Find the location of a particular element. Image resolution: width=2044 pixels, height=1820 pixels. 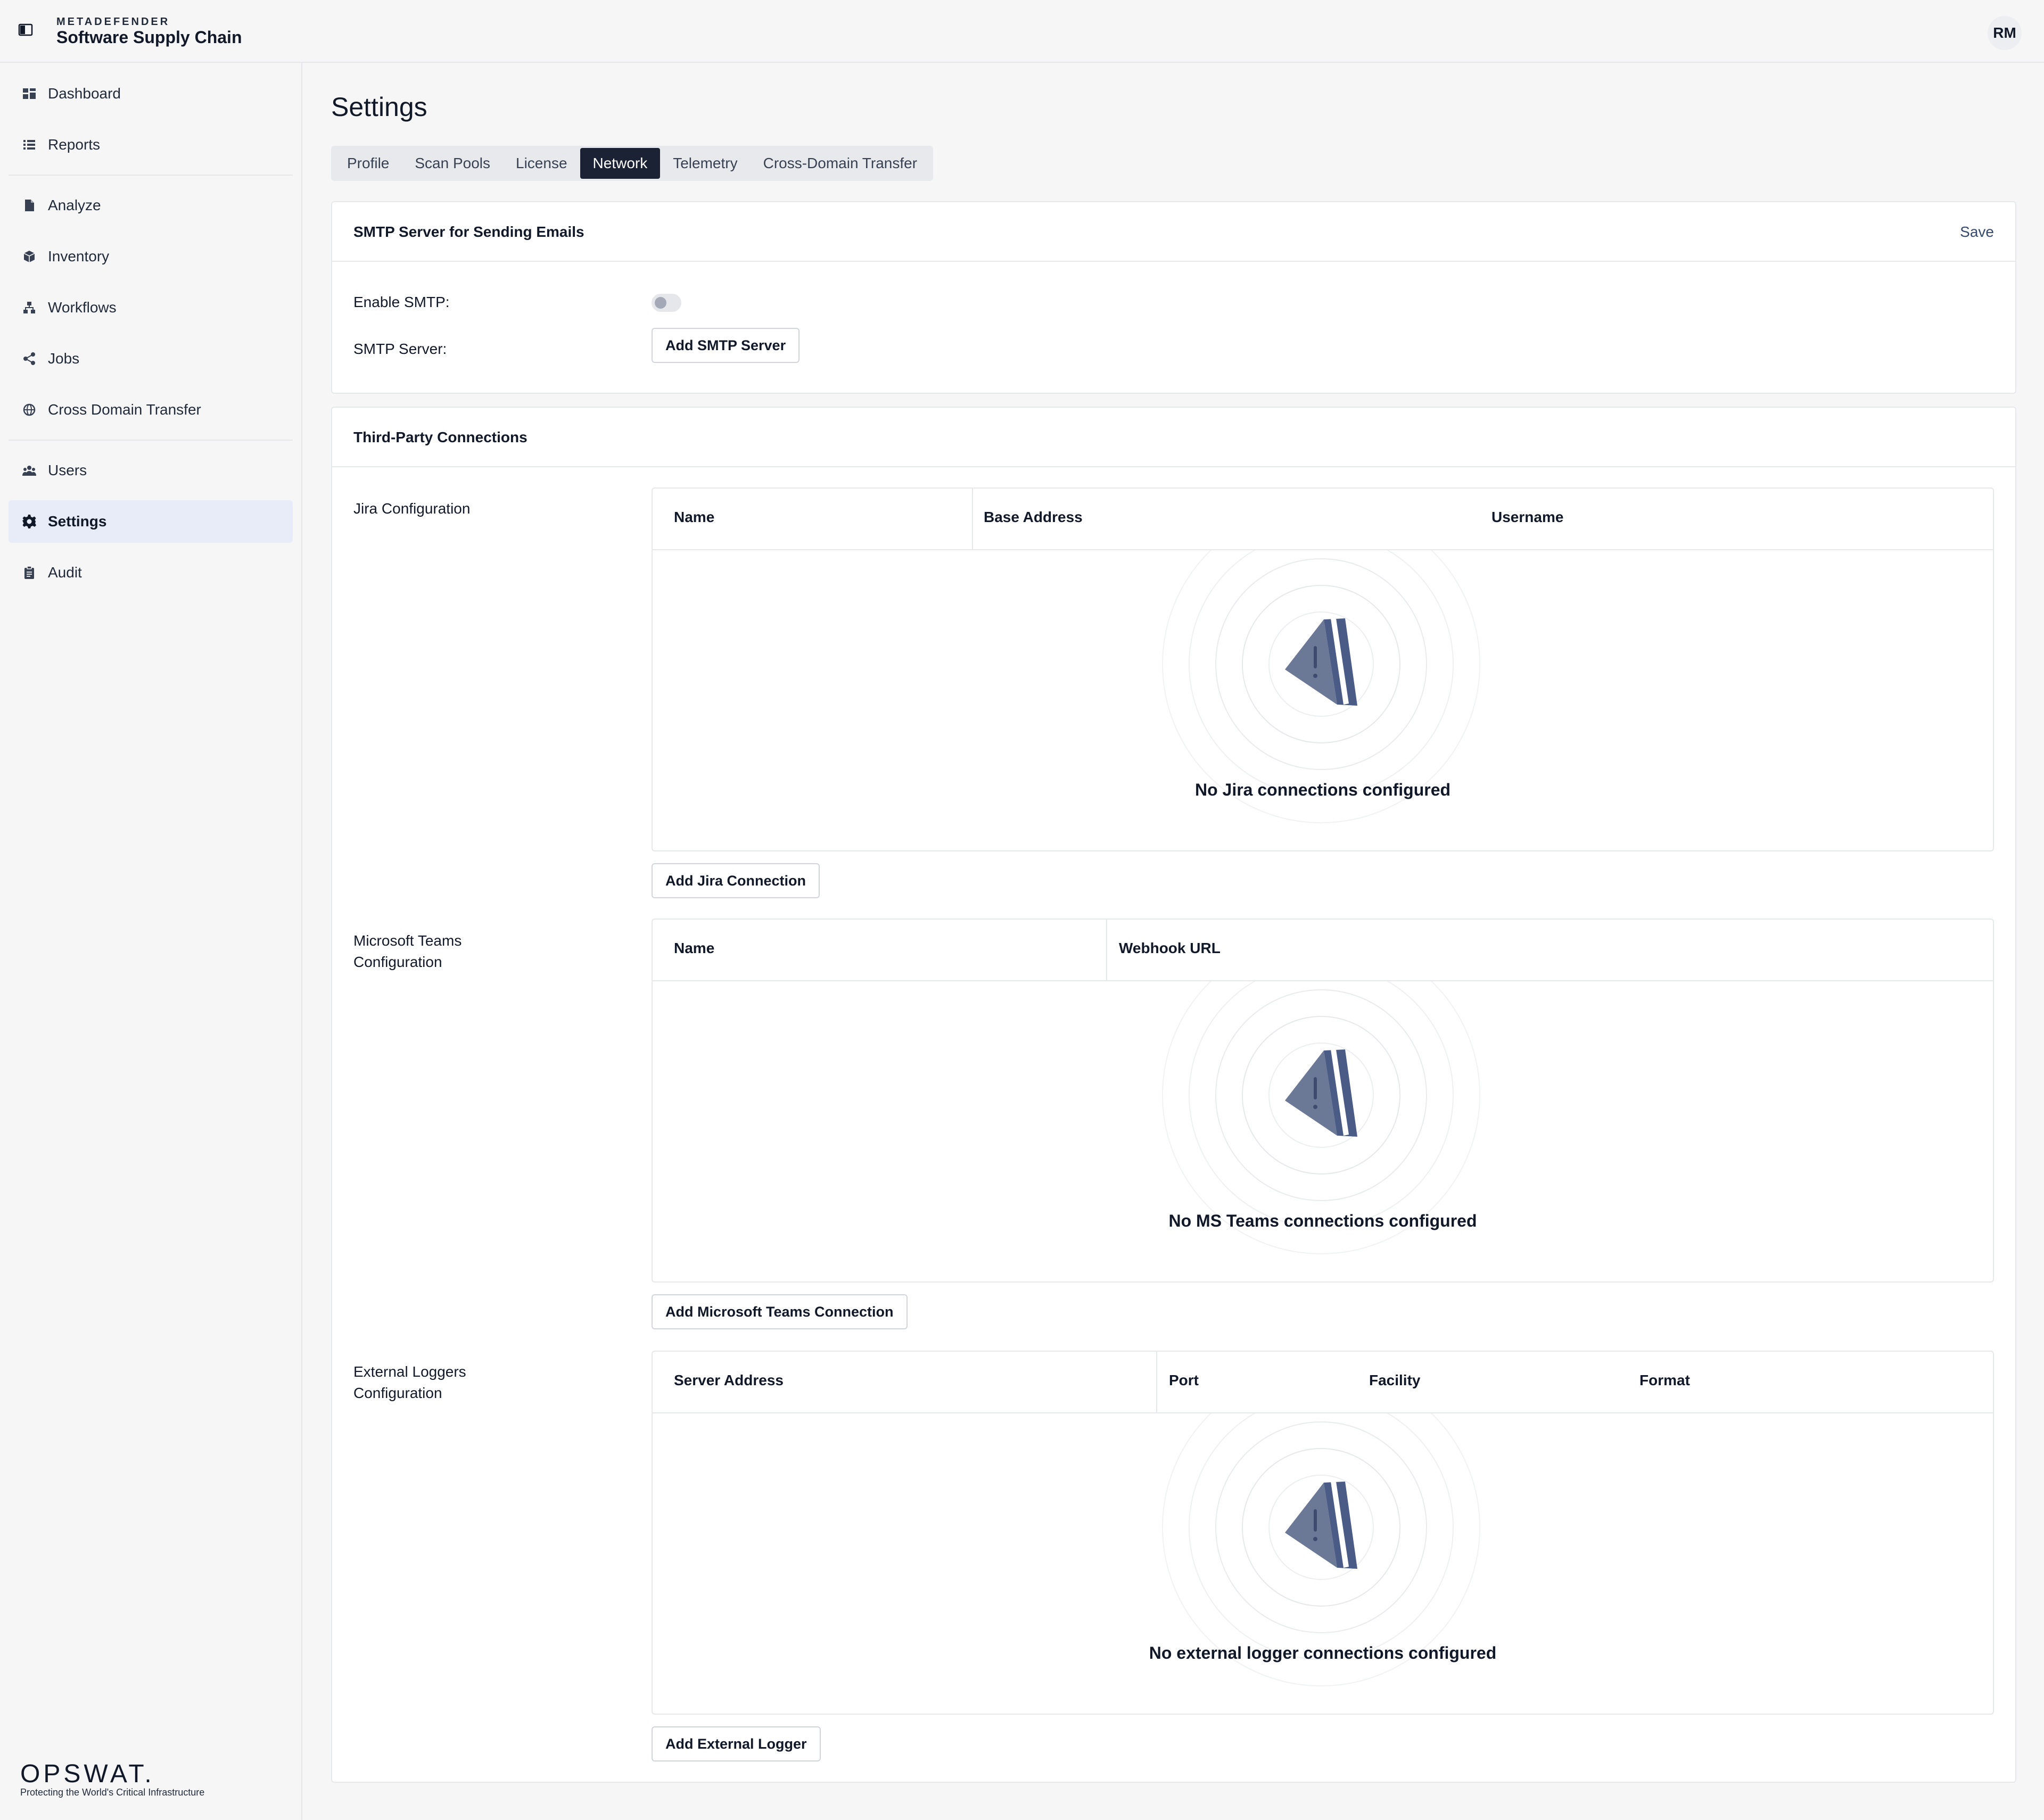

sidebar-item-cross-domain-transfer: Cross Domain Transfer is located at coordinates (151, 409).